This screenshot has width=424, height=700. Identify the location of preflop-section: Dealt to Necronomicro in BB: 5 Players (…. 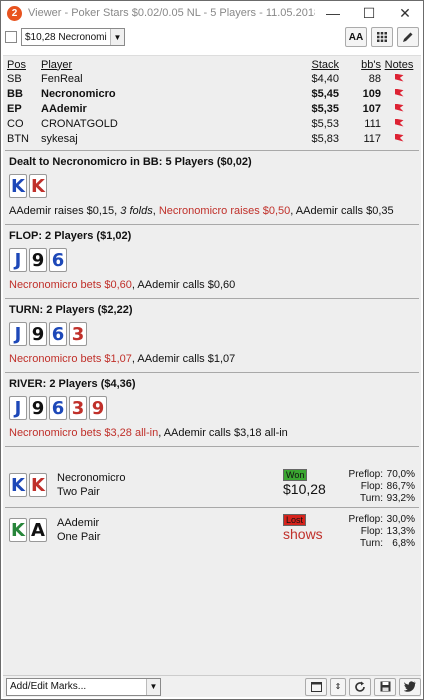
(212, 187).